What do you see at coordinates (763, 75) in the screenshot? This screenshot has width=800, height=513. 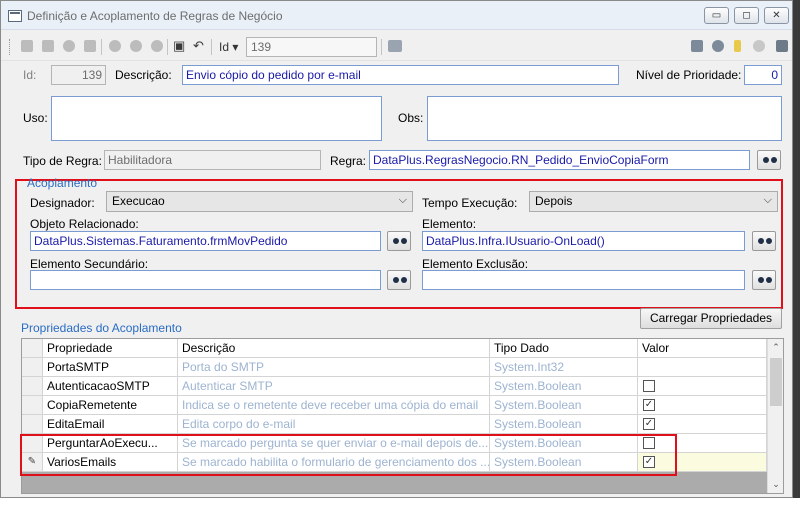 I see `prioridade-field: 0` at bounding box center [763, 75].